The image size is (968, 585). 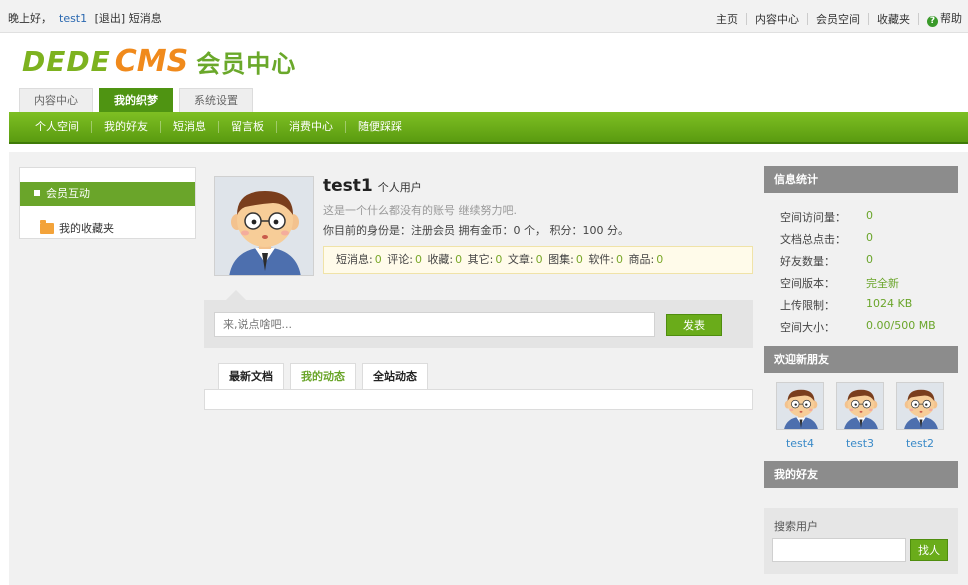 I want to click on stat-galleries: 图集: 0, so click(x=566, y=259).